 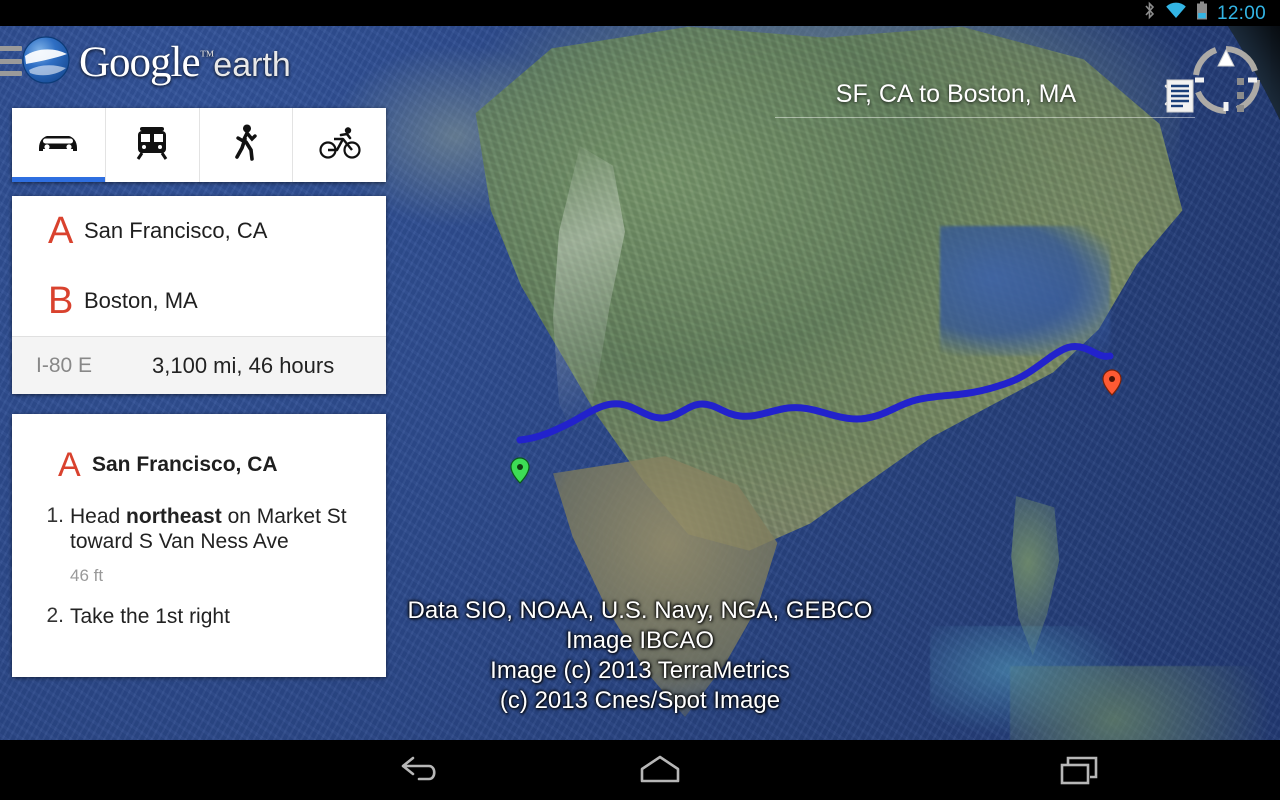 I want to click on more-options-icon, so click(x=1240, y=95).